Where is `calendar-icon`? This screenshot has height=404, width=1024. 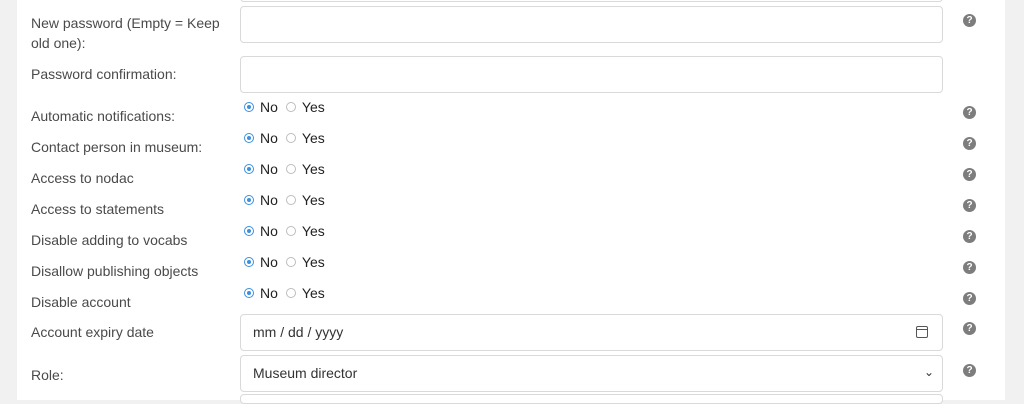 calendar-icon is located at coordinates (922, 332).